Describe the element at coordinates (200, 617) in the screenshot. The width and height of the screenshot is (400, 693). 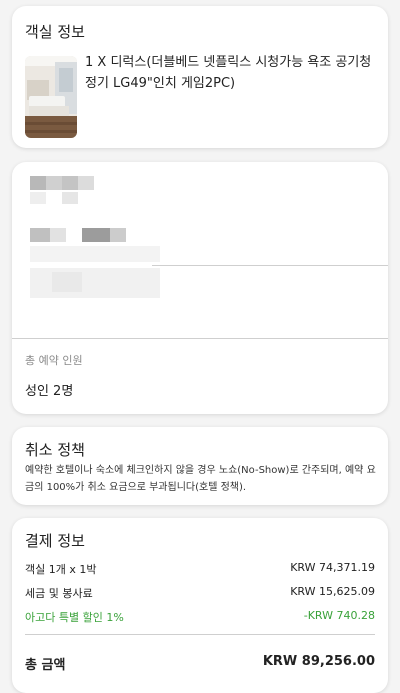
I see `payment-row-discount: 아고다 특별 할인 1% -KRW 740.28` at that location.